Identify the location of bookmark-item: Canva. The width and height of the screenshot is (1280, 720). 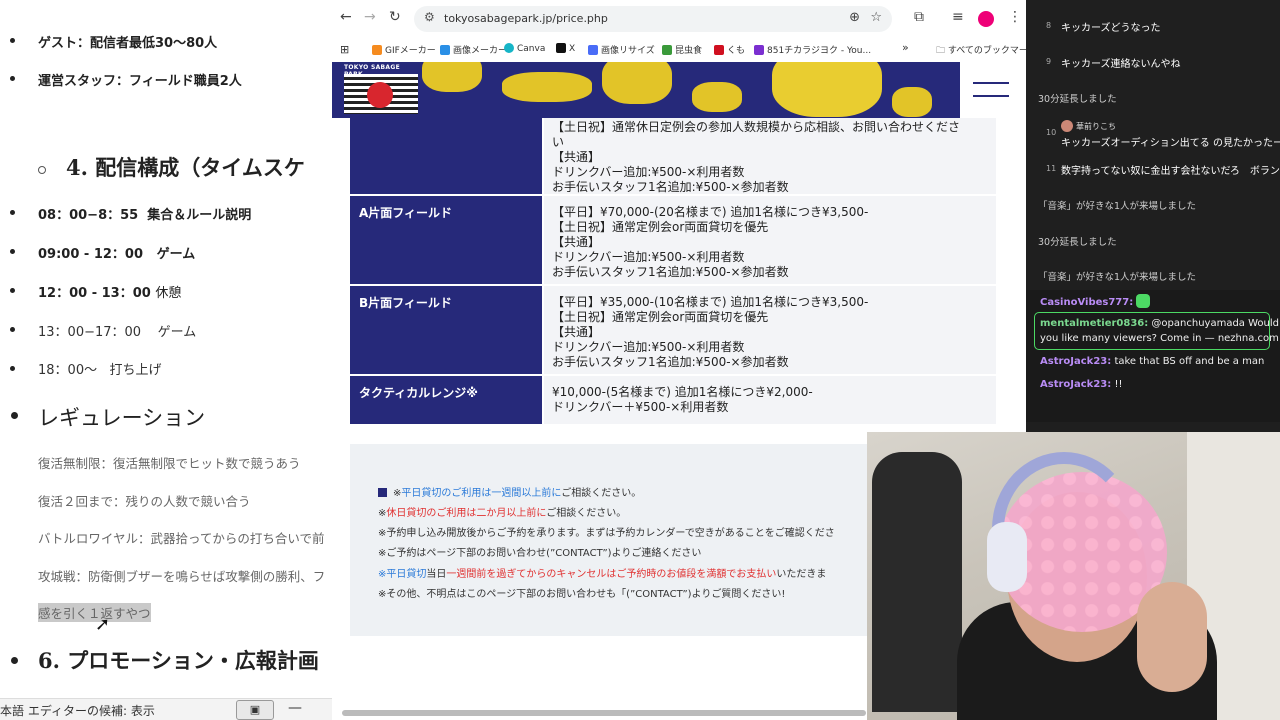
(524, 48).